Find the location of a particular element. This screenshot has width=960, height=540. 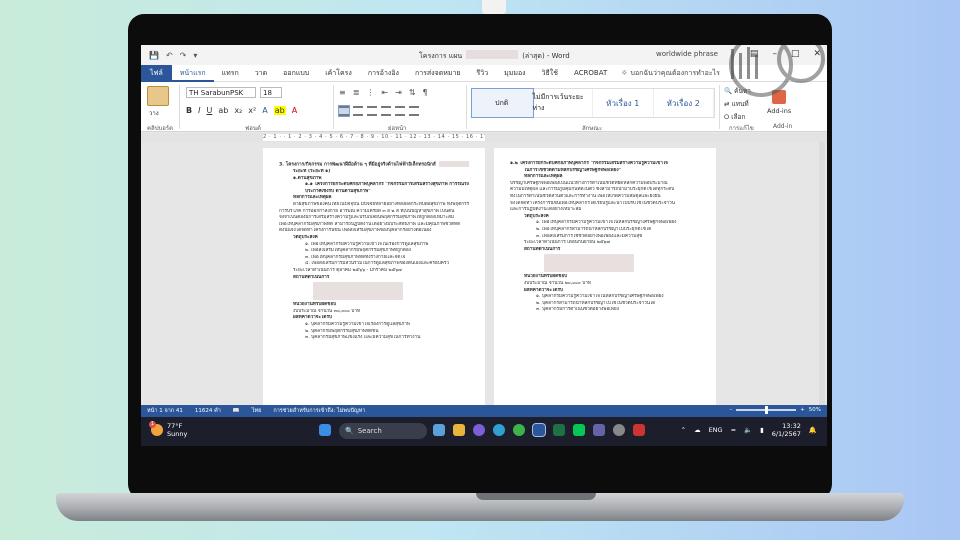

italic-button: I is located at coordinates (199, 110).